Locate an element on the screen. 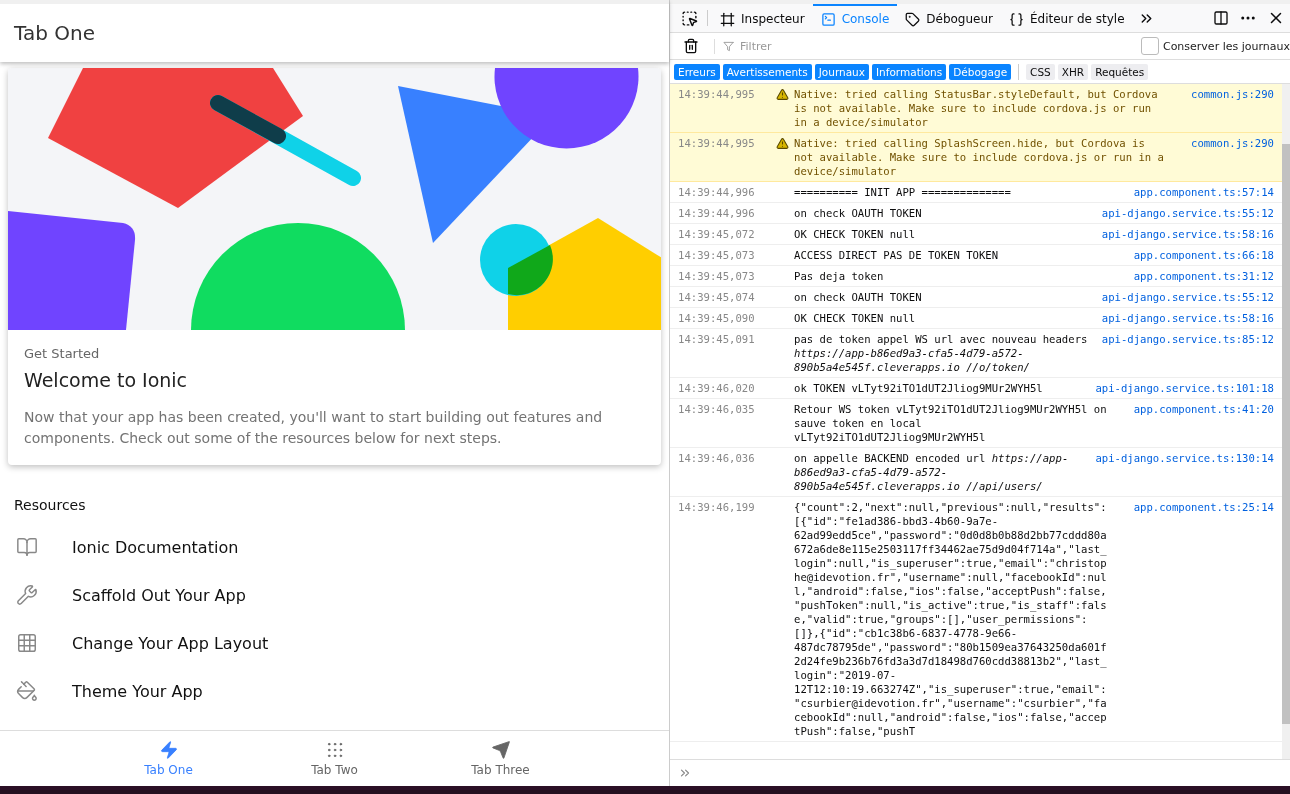 The image size is (1290, 794). filter-toggle: Avertissements is located at coordinates (767, 71).